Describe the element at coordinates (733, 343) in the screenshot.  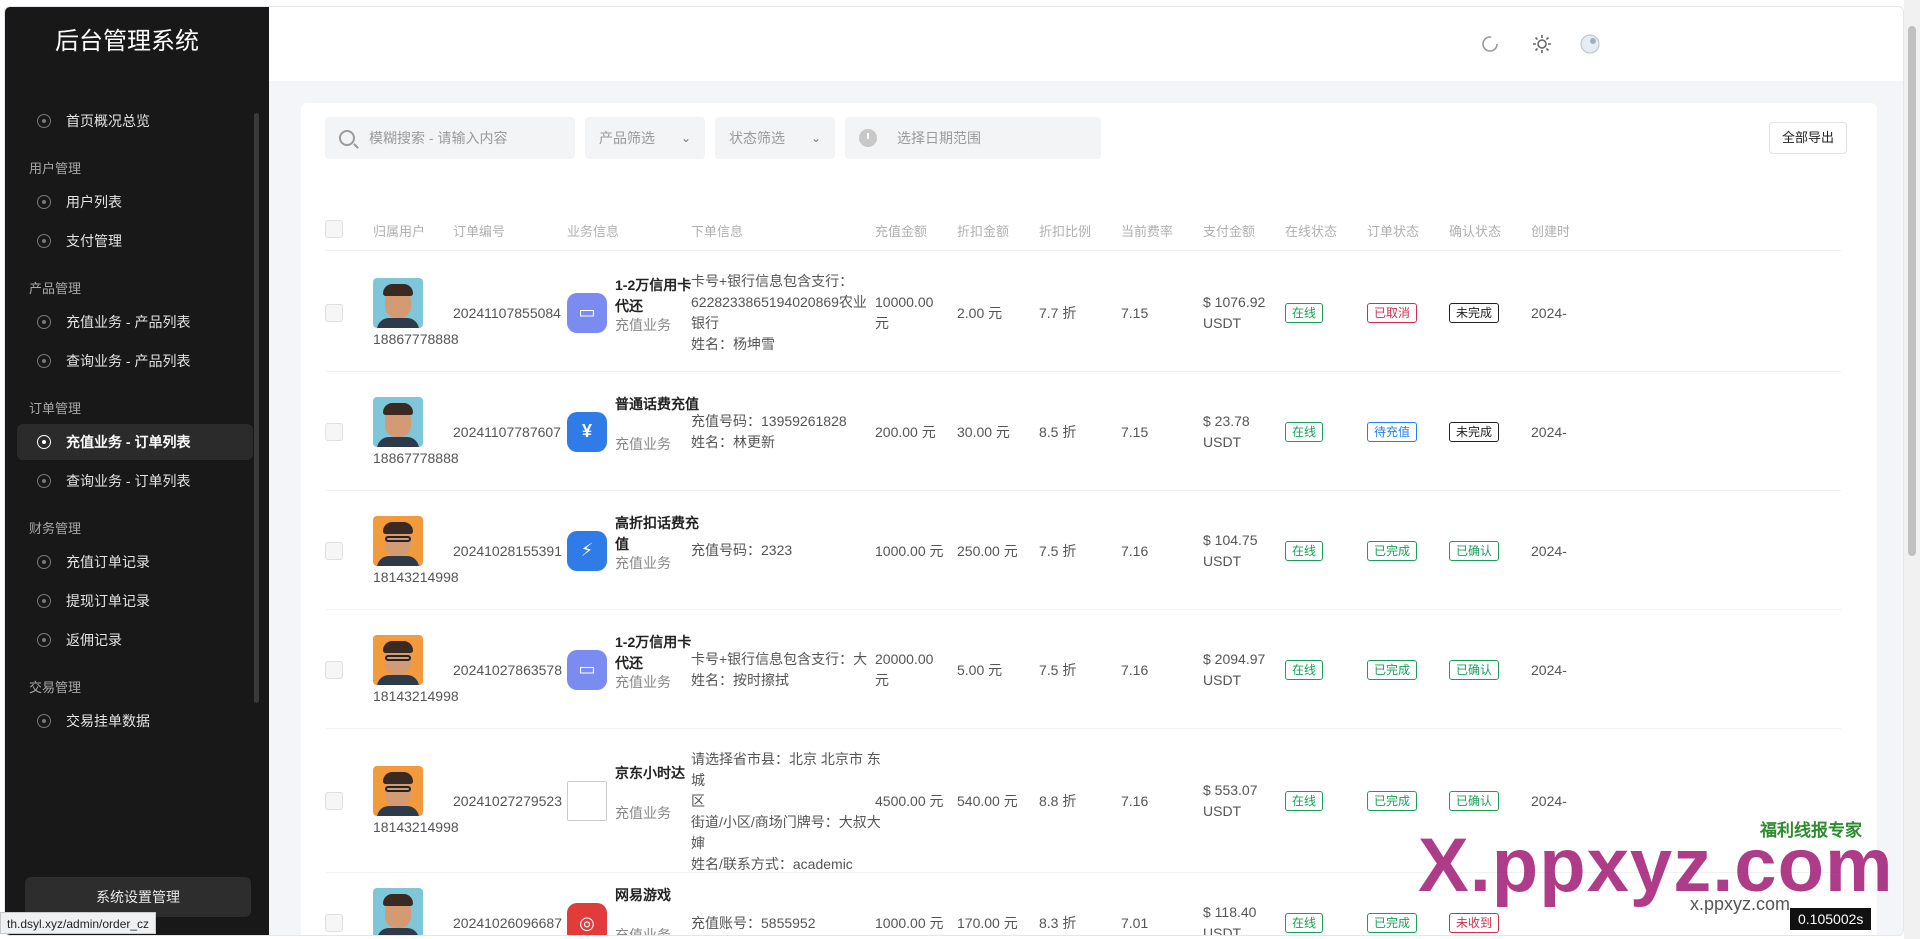
I see `order-info-line: 姓名：杨坤雪` at that location.